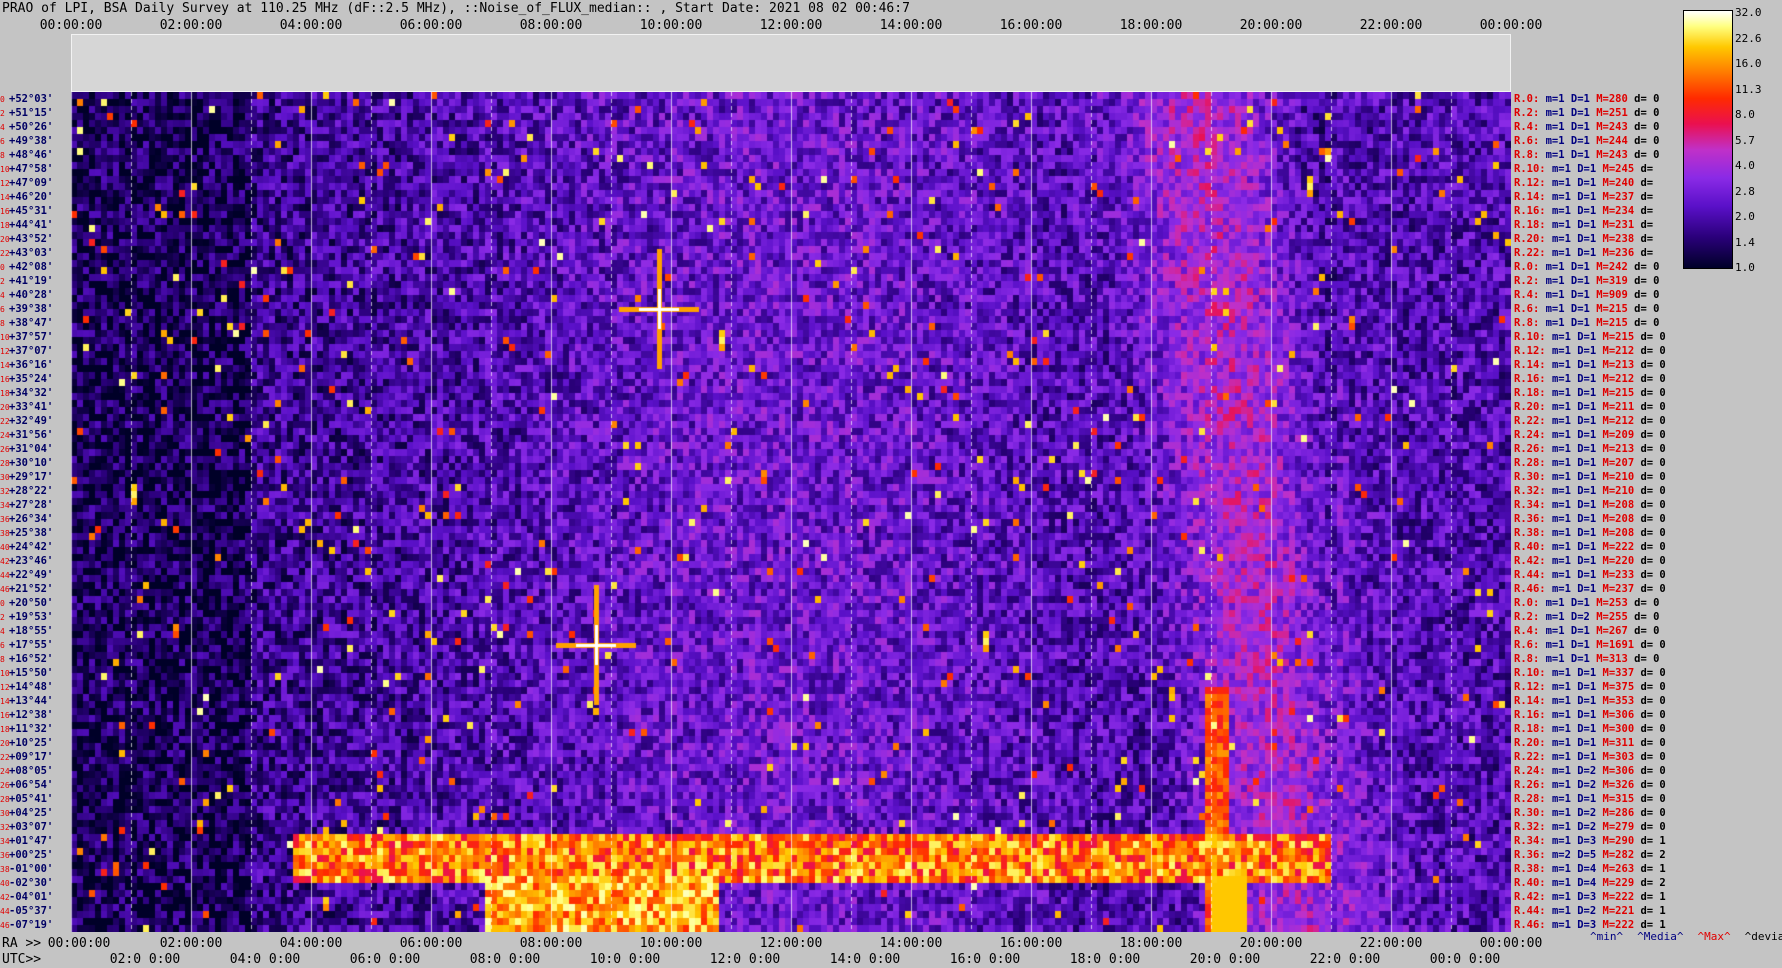 This screenshot has width=1782, height=968. I want to click on row-stat-m-max: M=280, so click(1615, 99).